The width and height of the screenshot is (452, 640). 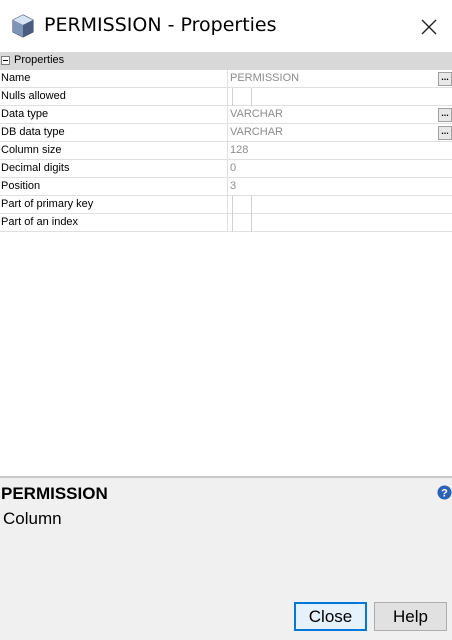 I want to click on property-name: Name, so click(x=16, y=78).